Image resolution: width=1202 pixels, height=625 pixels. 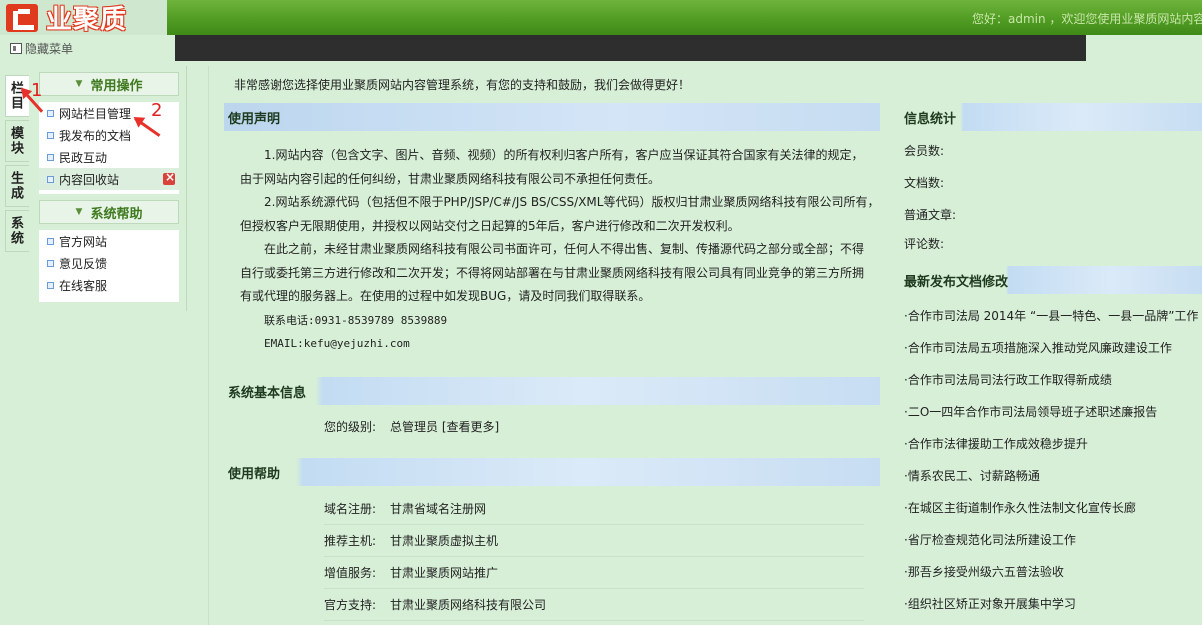 What do you see at coordinates (1051, 117) in the screenshot?
I see `stats-section-title: 信息统计` at bounding box center [1051, 117].